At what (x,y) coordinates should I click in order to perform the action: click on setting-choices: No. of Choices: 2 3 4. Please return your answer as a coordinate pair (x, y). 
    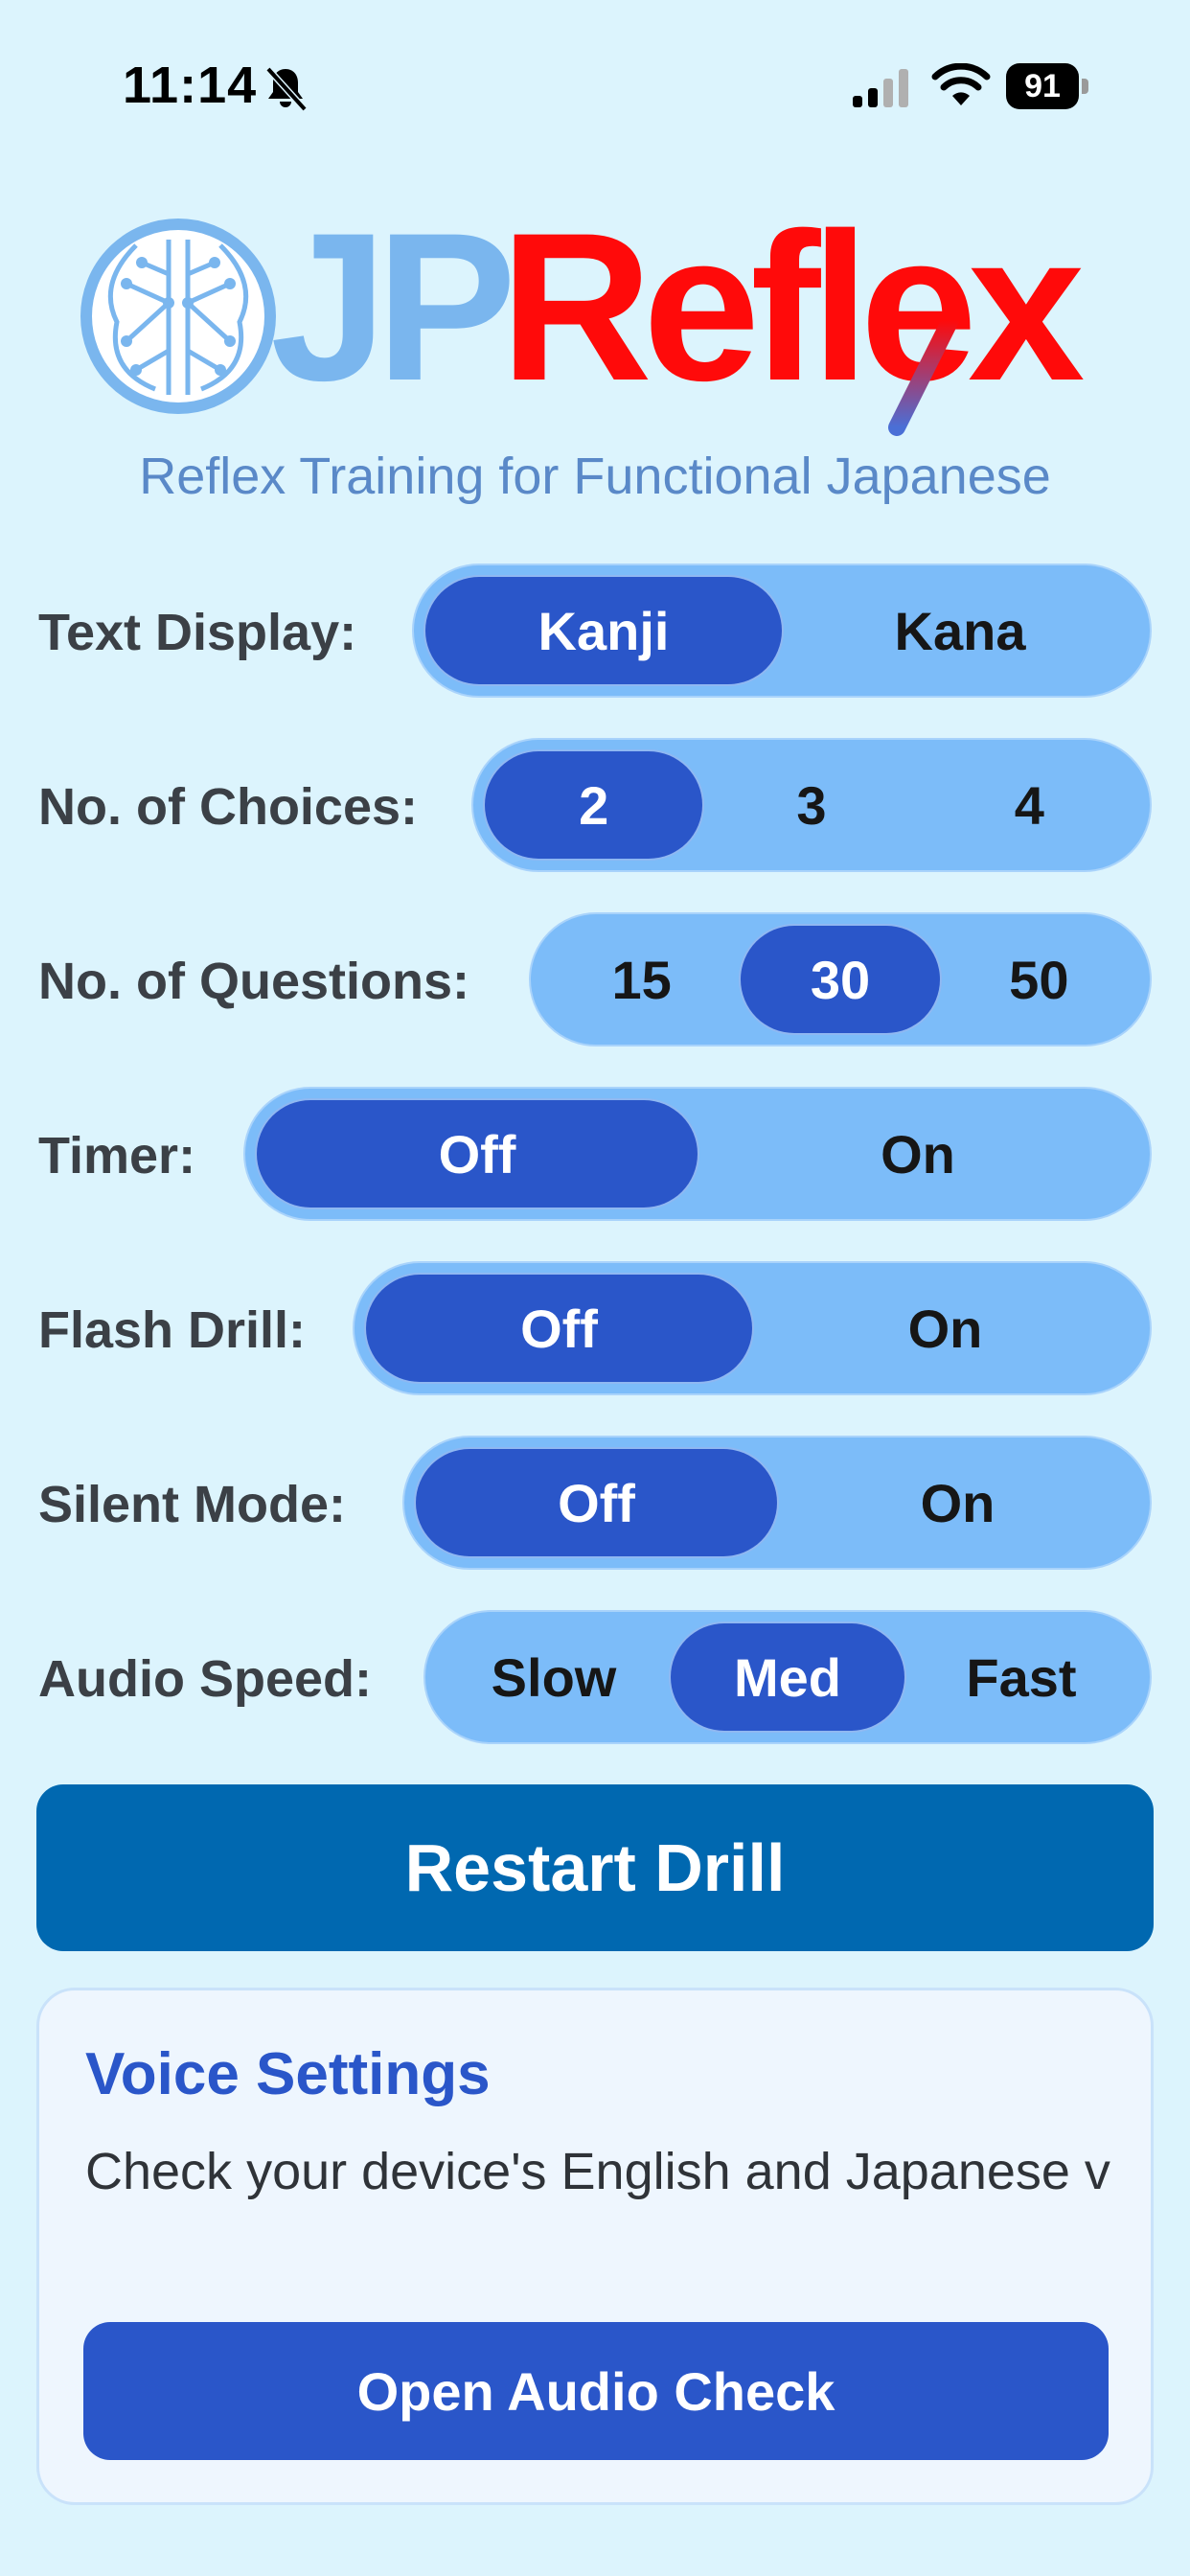
    Looking at the image, I should click on (595, 807).